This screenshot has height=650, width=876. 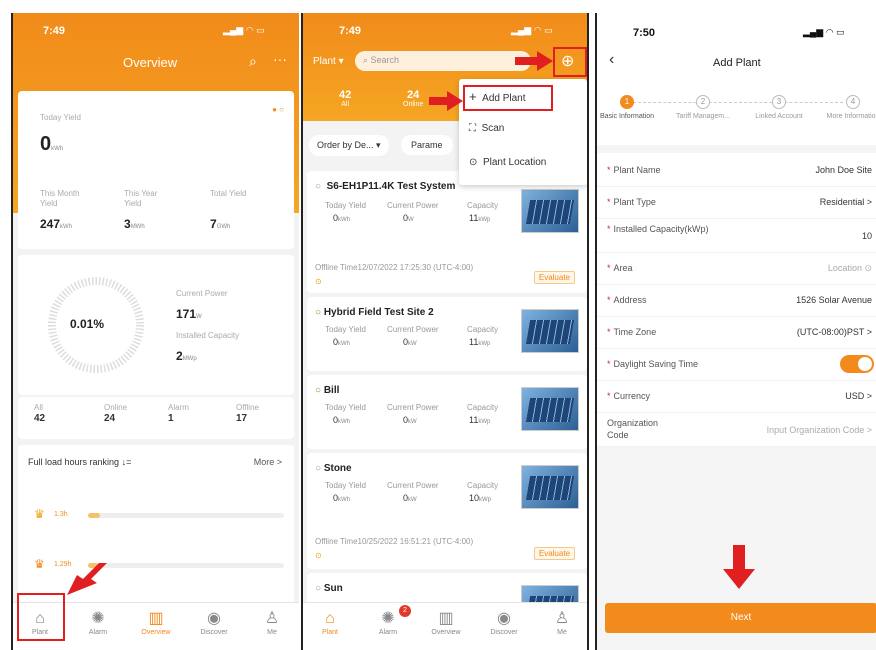 I want to click on rank-1-icon: ♛, so click(x=39, y=514).